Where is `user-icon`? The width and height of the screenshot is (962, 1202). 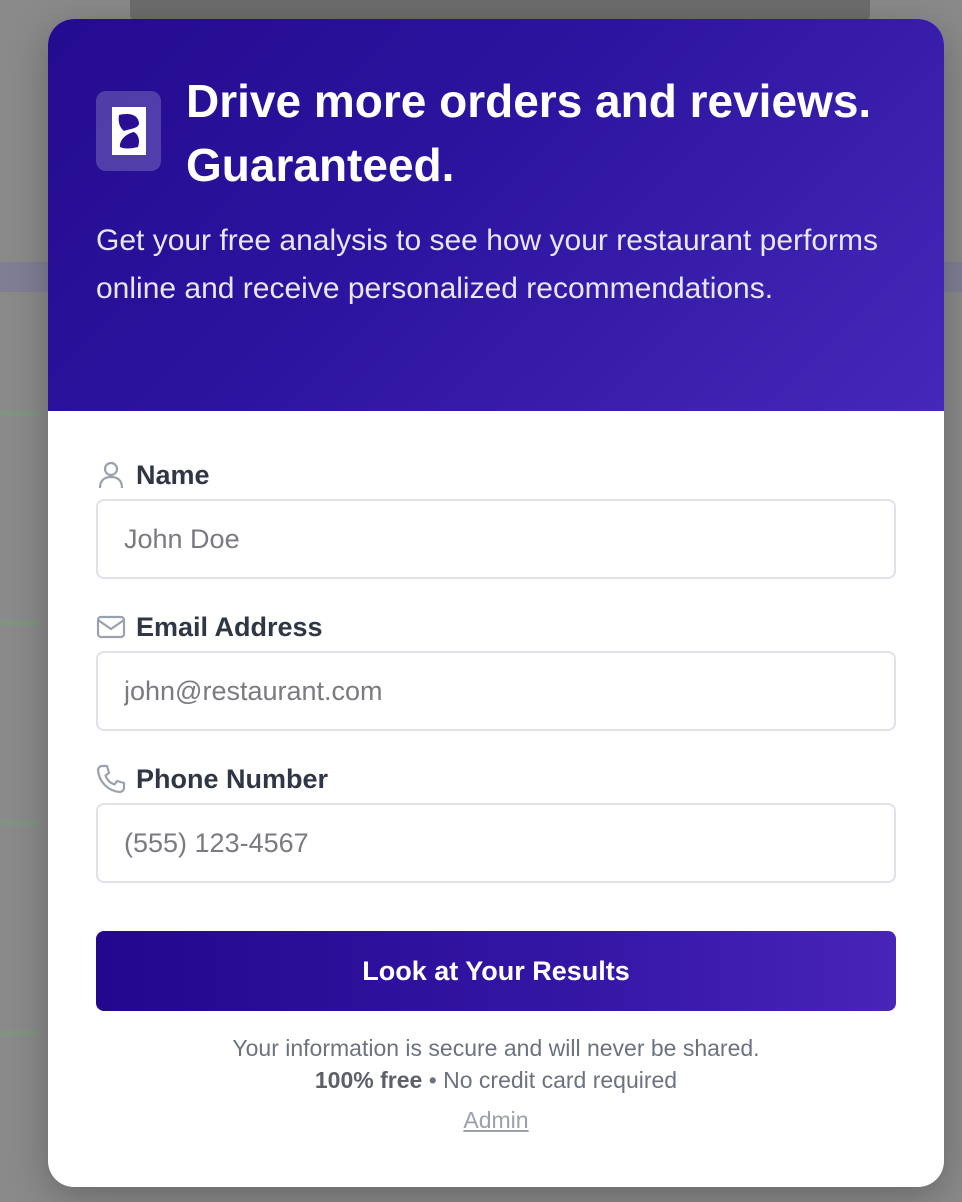
user-icon is located at coordinates (111, 475).